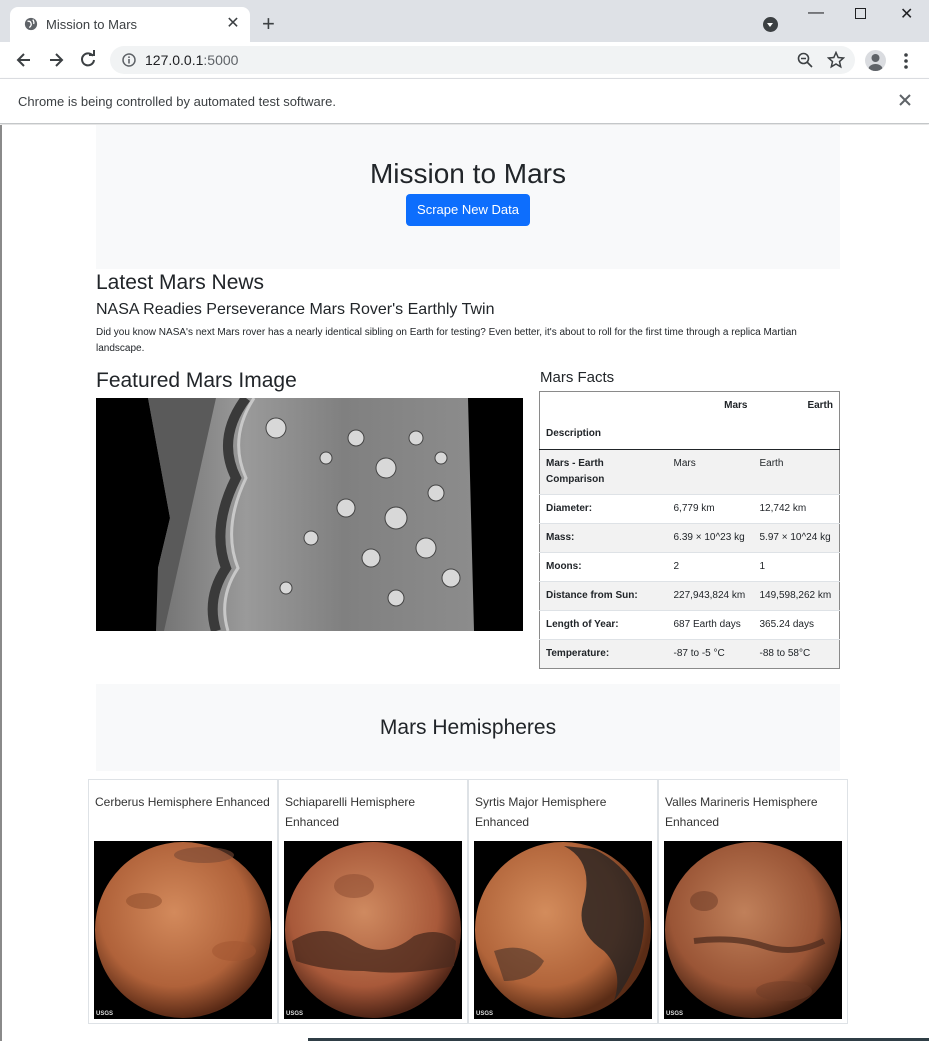  What do you see at coordinates (183, 930) in the screenshot?
I see `cerberus-hemisphere-image: USGS` at bounding box center [183, 930].